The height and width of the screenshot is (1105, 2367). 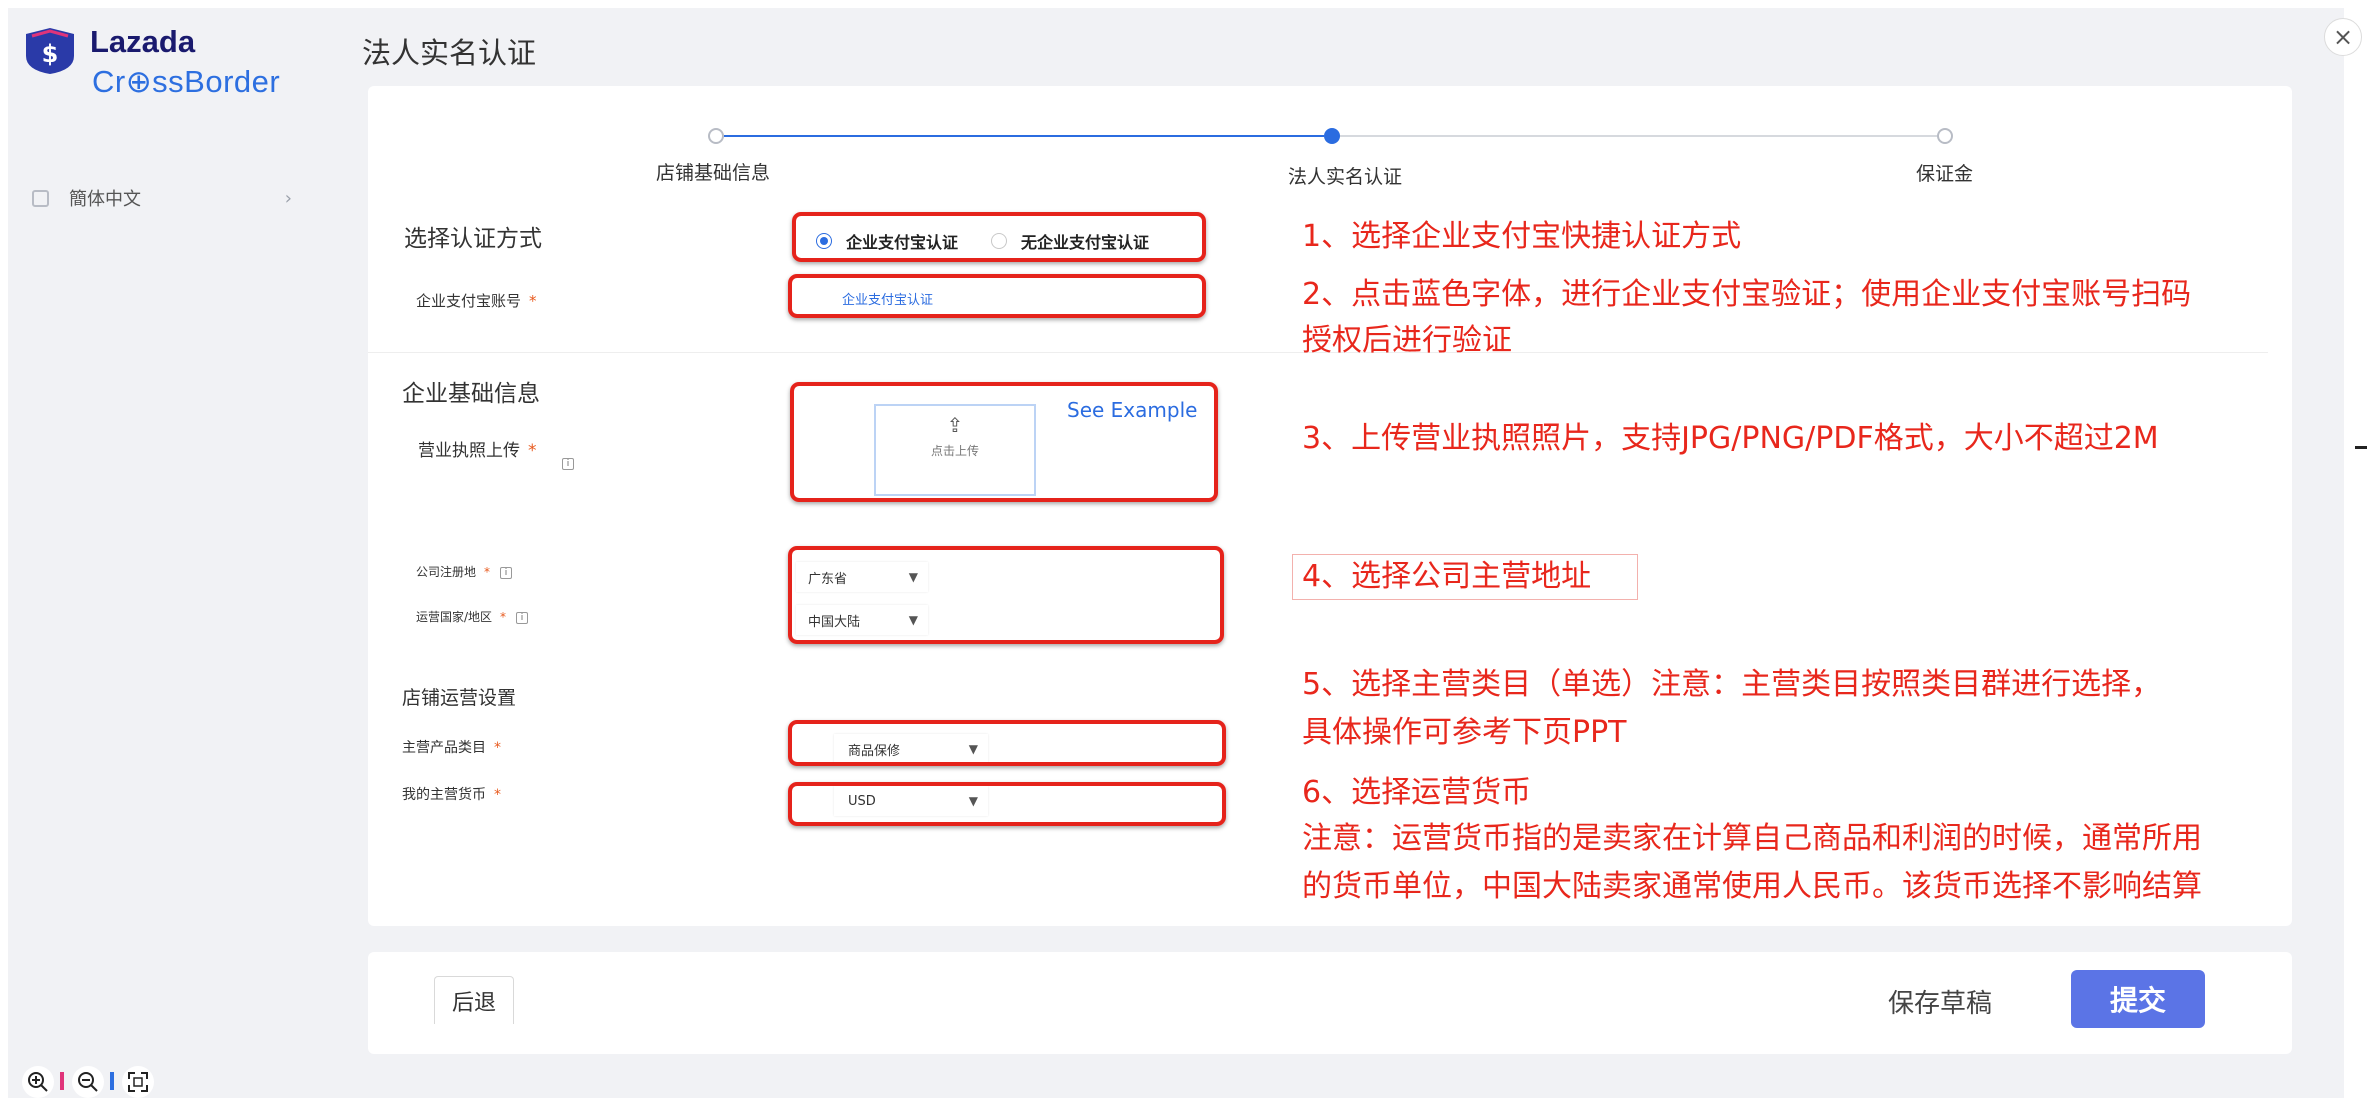 I want to click on auth-section-title: 选择认证方式, so click(x=473, y=239).